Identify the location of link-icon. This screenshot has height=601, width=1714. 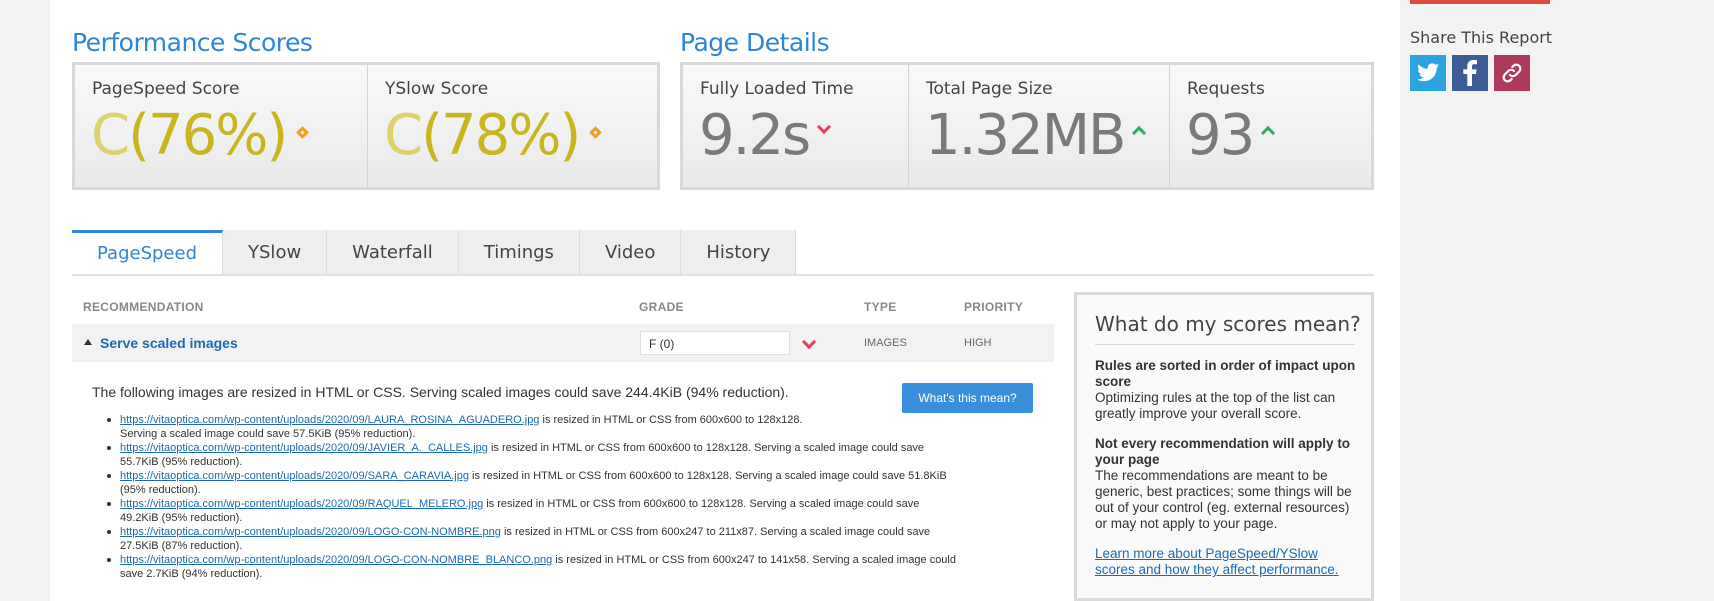
(1512, 73).